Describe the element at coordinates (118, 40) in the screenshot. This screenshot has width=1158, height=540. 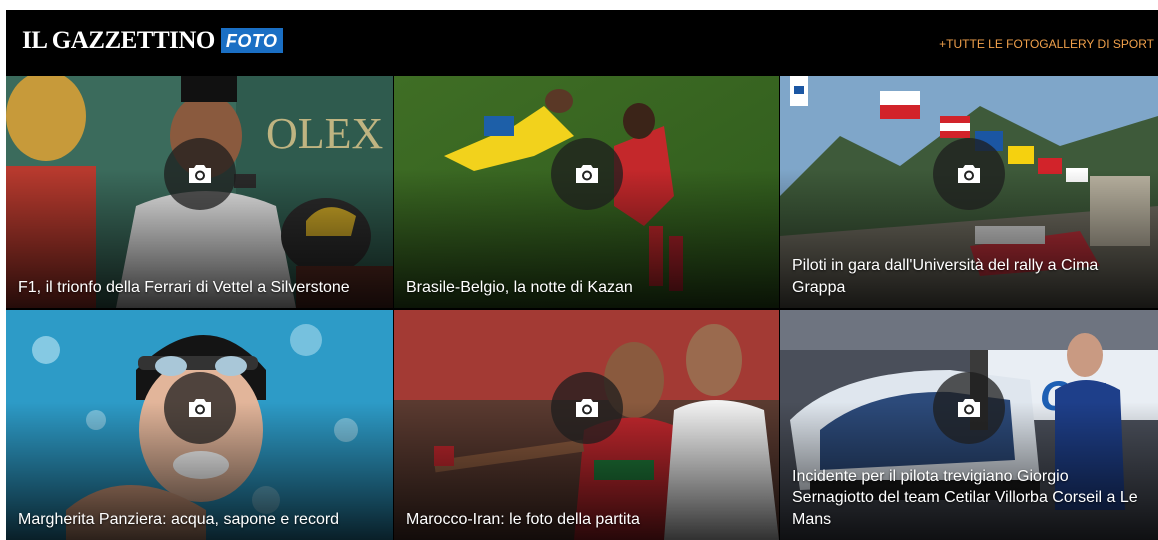
I see `brand-name: IL GAZZETTINO` at that location.